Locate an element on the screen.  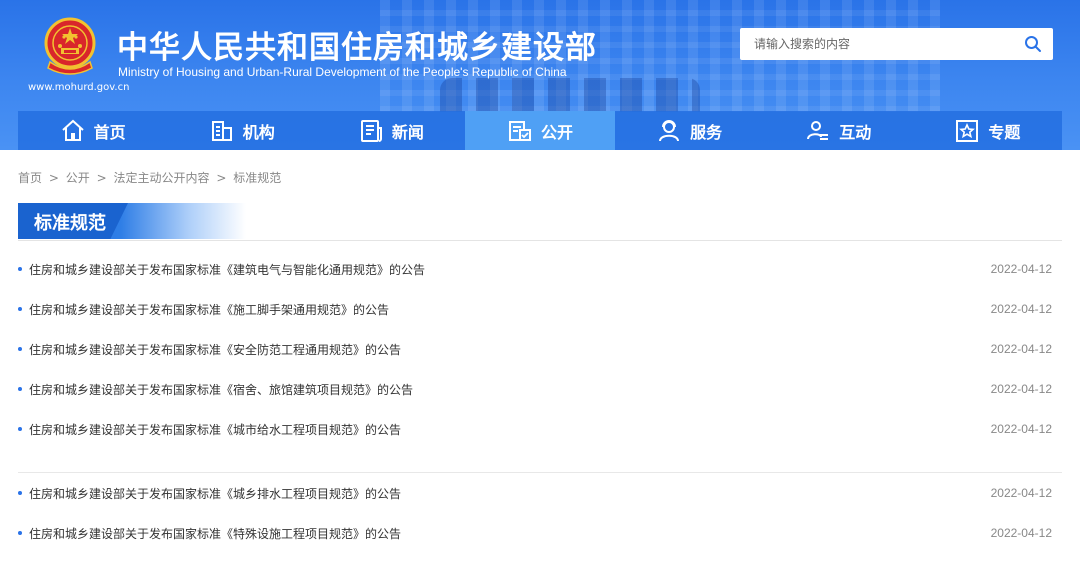
breadcrumb-public: 公开 is located at coordinates (78, 178).